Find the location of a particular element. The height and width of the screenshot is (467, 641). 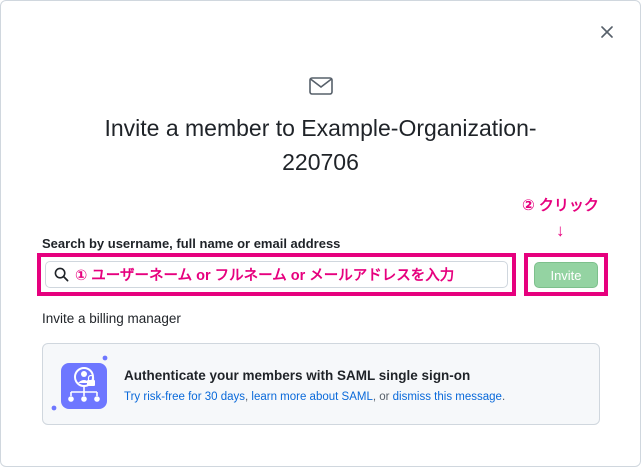

annotation-highlight-invite: Invite is located at coordinates (566, 274).